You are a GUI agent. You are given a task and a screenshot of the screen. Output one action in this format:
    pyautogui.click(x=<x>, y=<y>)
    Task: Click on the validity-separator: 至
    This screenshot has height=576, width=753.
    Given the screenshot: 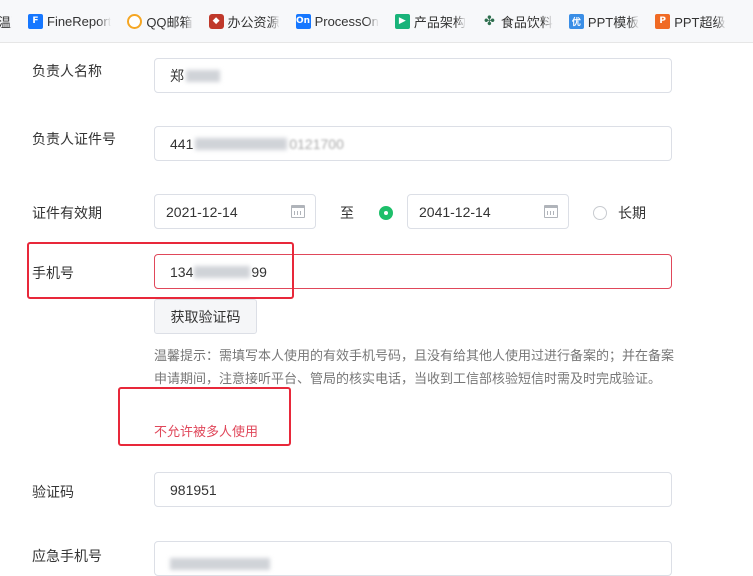 What is the action you would take?
    pyautogui.click(x=347, y=213)
    